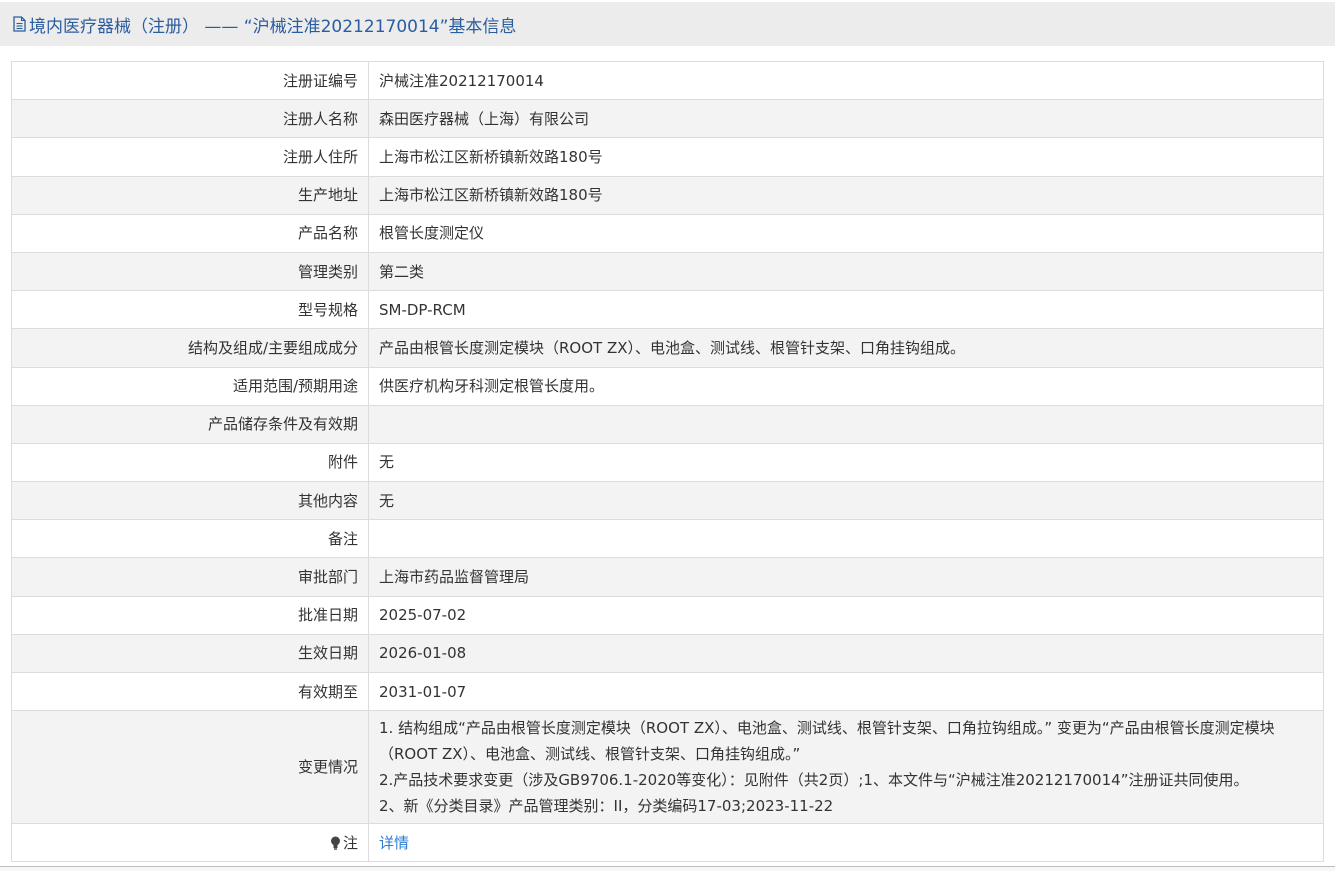 Image resolution: width=1335 pixels, height=871 pixels. What do you see at coordinates (190, 501) in the screenshot?
I see `row-label: 其他内容` at bounding box center [190, 501].